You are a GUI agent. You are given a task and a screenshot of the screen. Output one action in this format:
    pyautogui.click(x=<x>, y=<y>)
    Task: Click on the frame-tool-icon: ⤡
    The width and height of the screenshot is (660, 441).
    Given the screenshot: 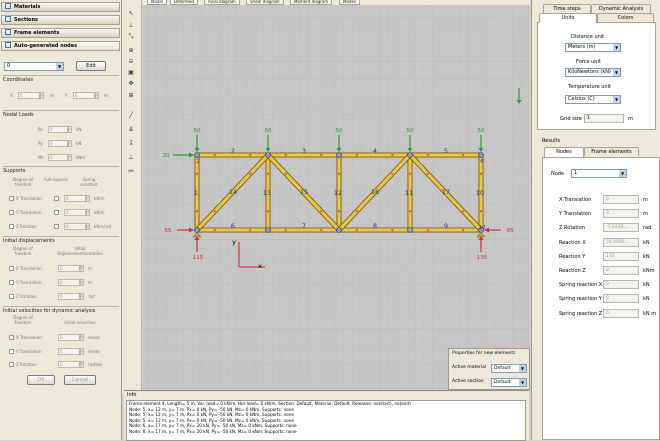 What is the action you would take?
    pyautogui.click(x=131, y=37)
    